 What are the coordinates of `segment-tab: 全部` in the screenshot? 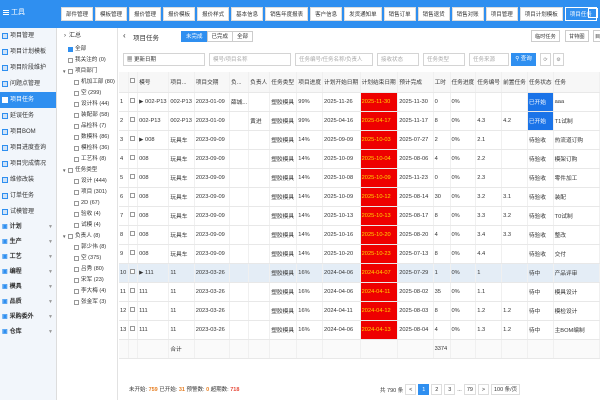 It's located at (243, 36).